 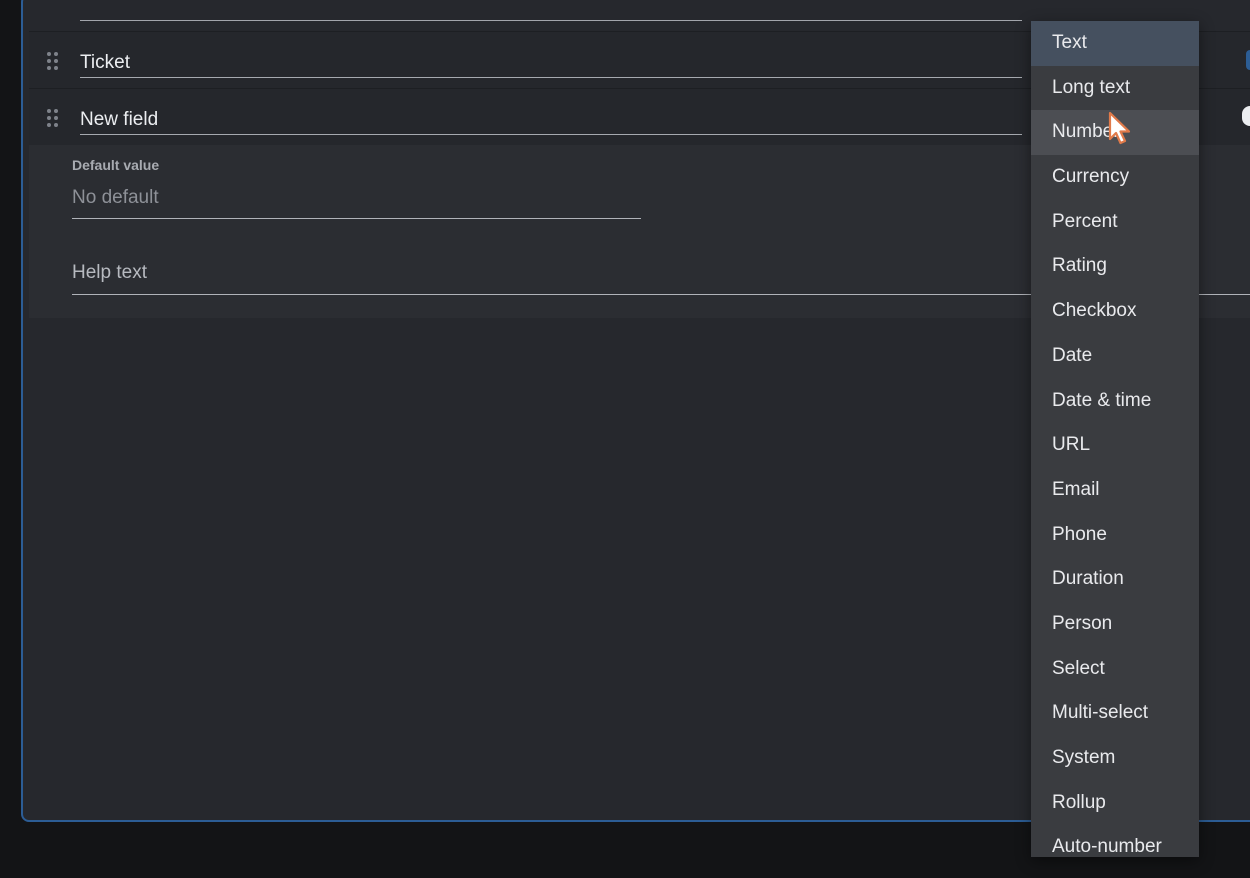 What do you see at coordinates (1115, 401) in the screenshot?
I see `type-option-date-time: Date & time` at bounding box center [1115, 401].